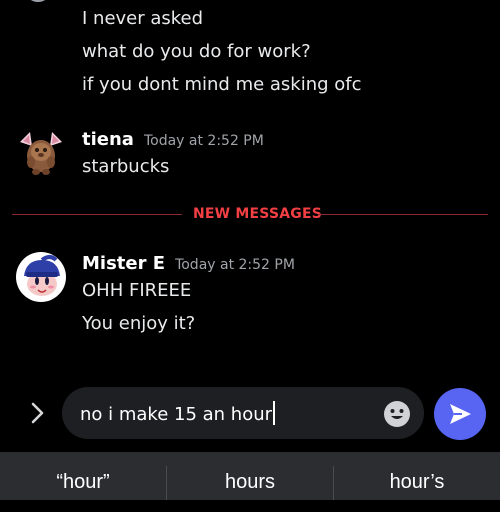 This screenshot has height=512, width=500. What do you see at coordinates (403, 214) in the screenshot?
I see `divider-line-right` at bounding box center [403, 214].